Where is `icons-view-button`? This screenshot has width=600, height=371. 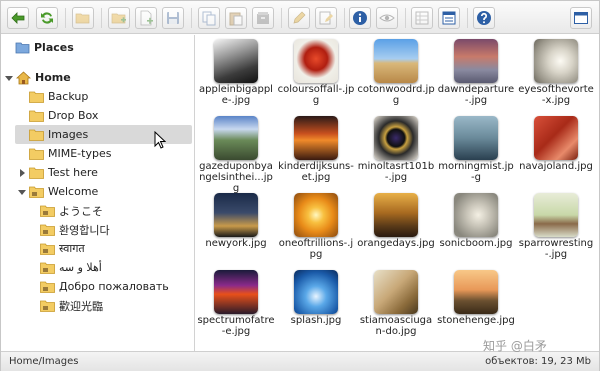
icons-view-button is located at coordinates (422, 18).